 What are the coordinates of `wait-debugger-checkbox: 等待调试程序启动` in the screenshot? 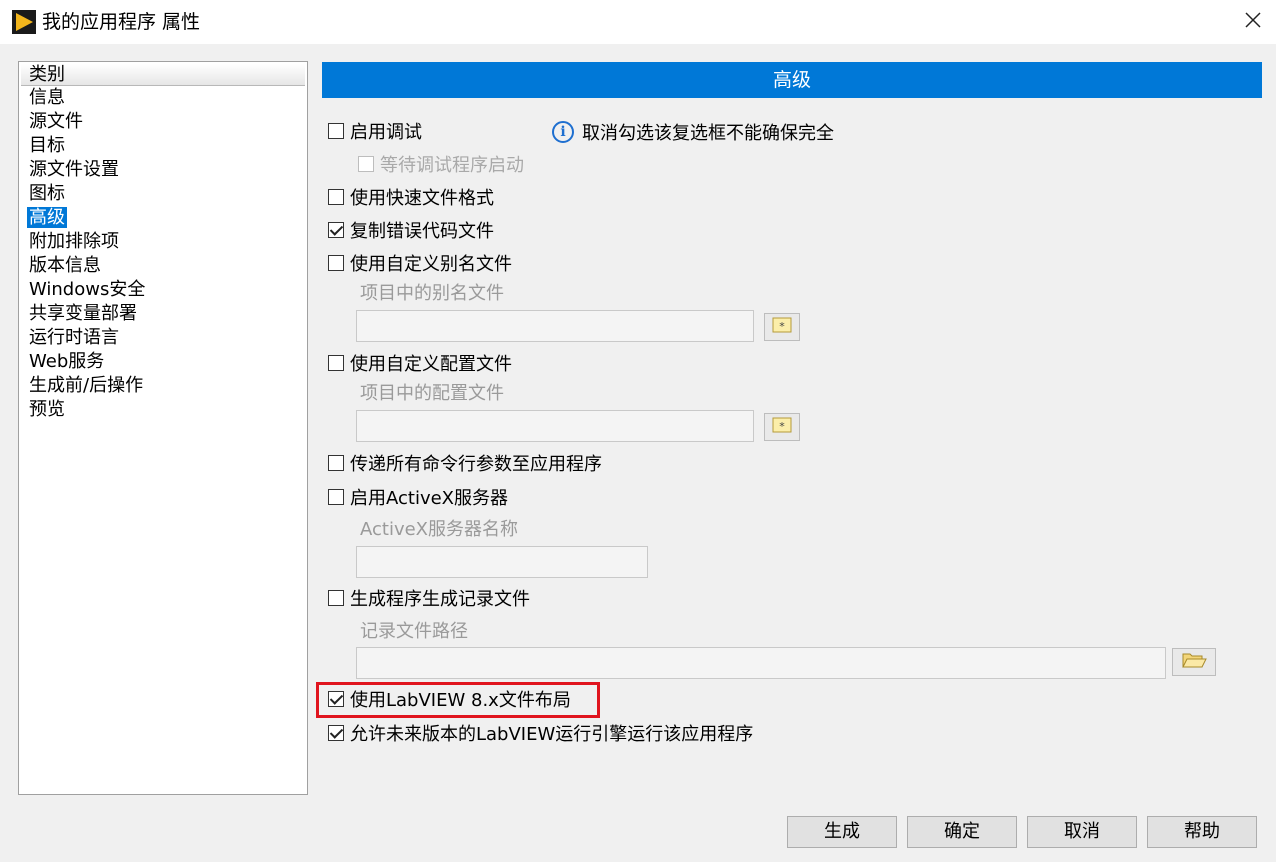 It's located at (441, 164).